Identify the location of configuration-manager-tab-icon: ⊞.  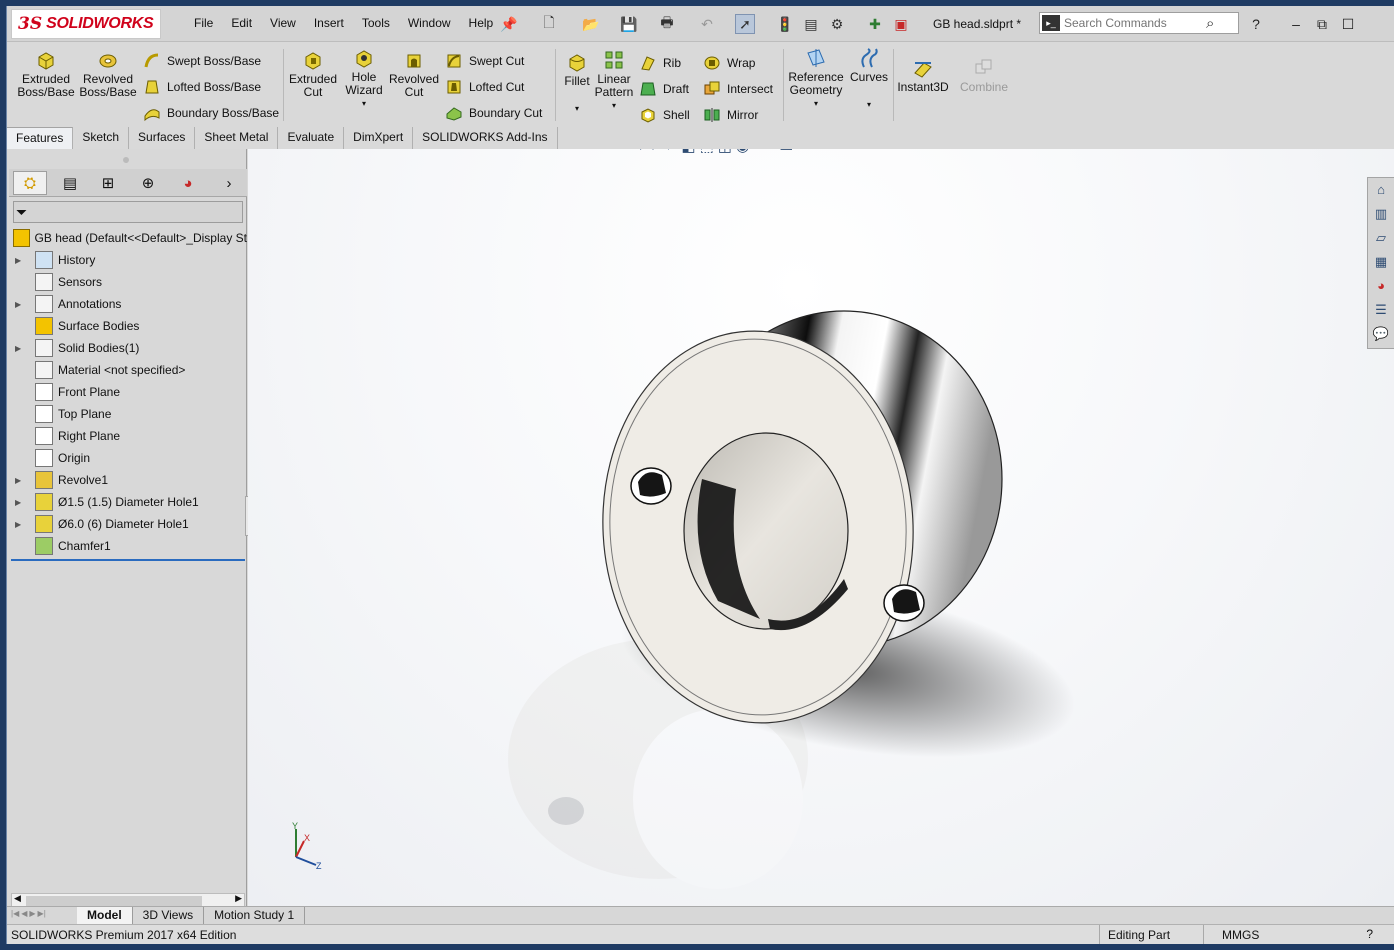
(108, 183).